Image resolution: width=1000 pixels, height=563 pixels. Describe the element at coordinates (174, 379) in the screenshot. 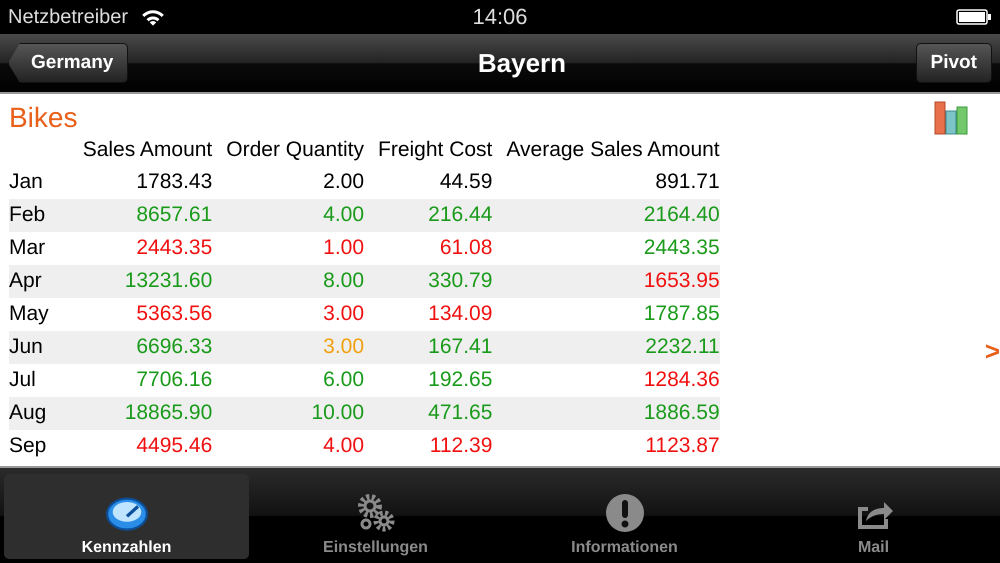

I see `table-cell: 7706.16` at that location.